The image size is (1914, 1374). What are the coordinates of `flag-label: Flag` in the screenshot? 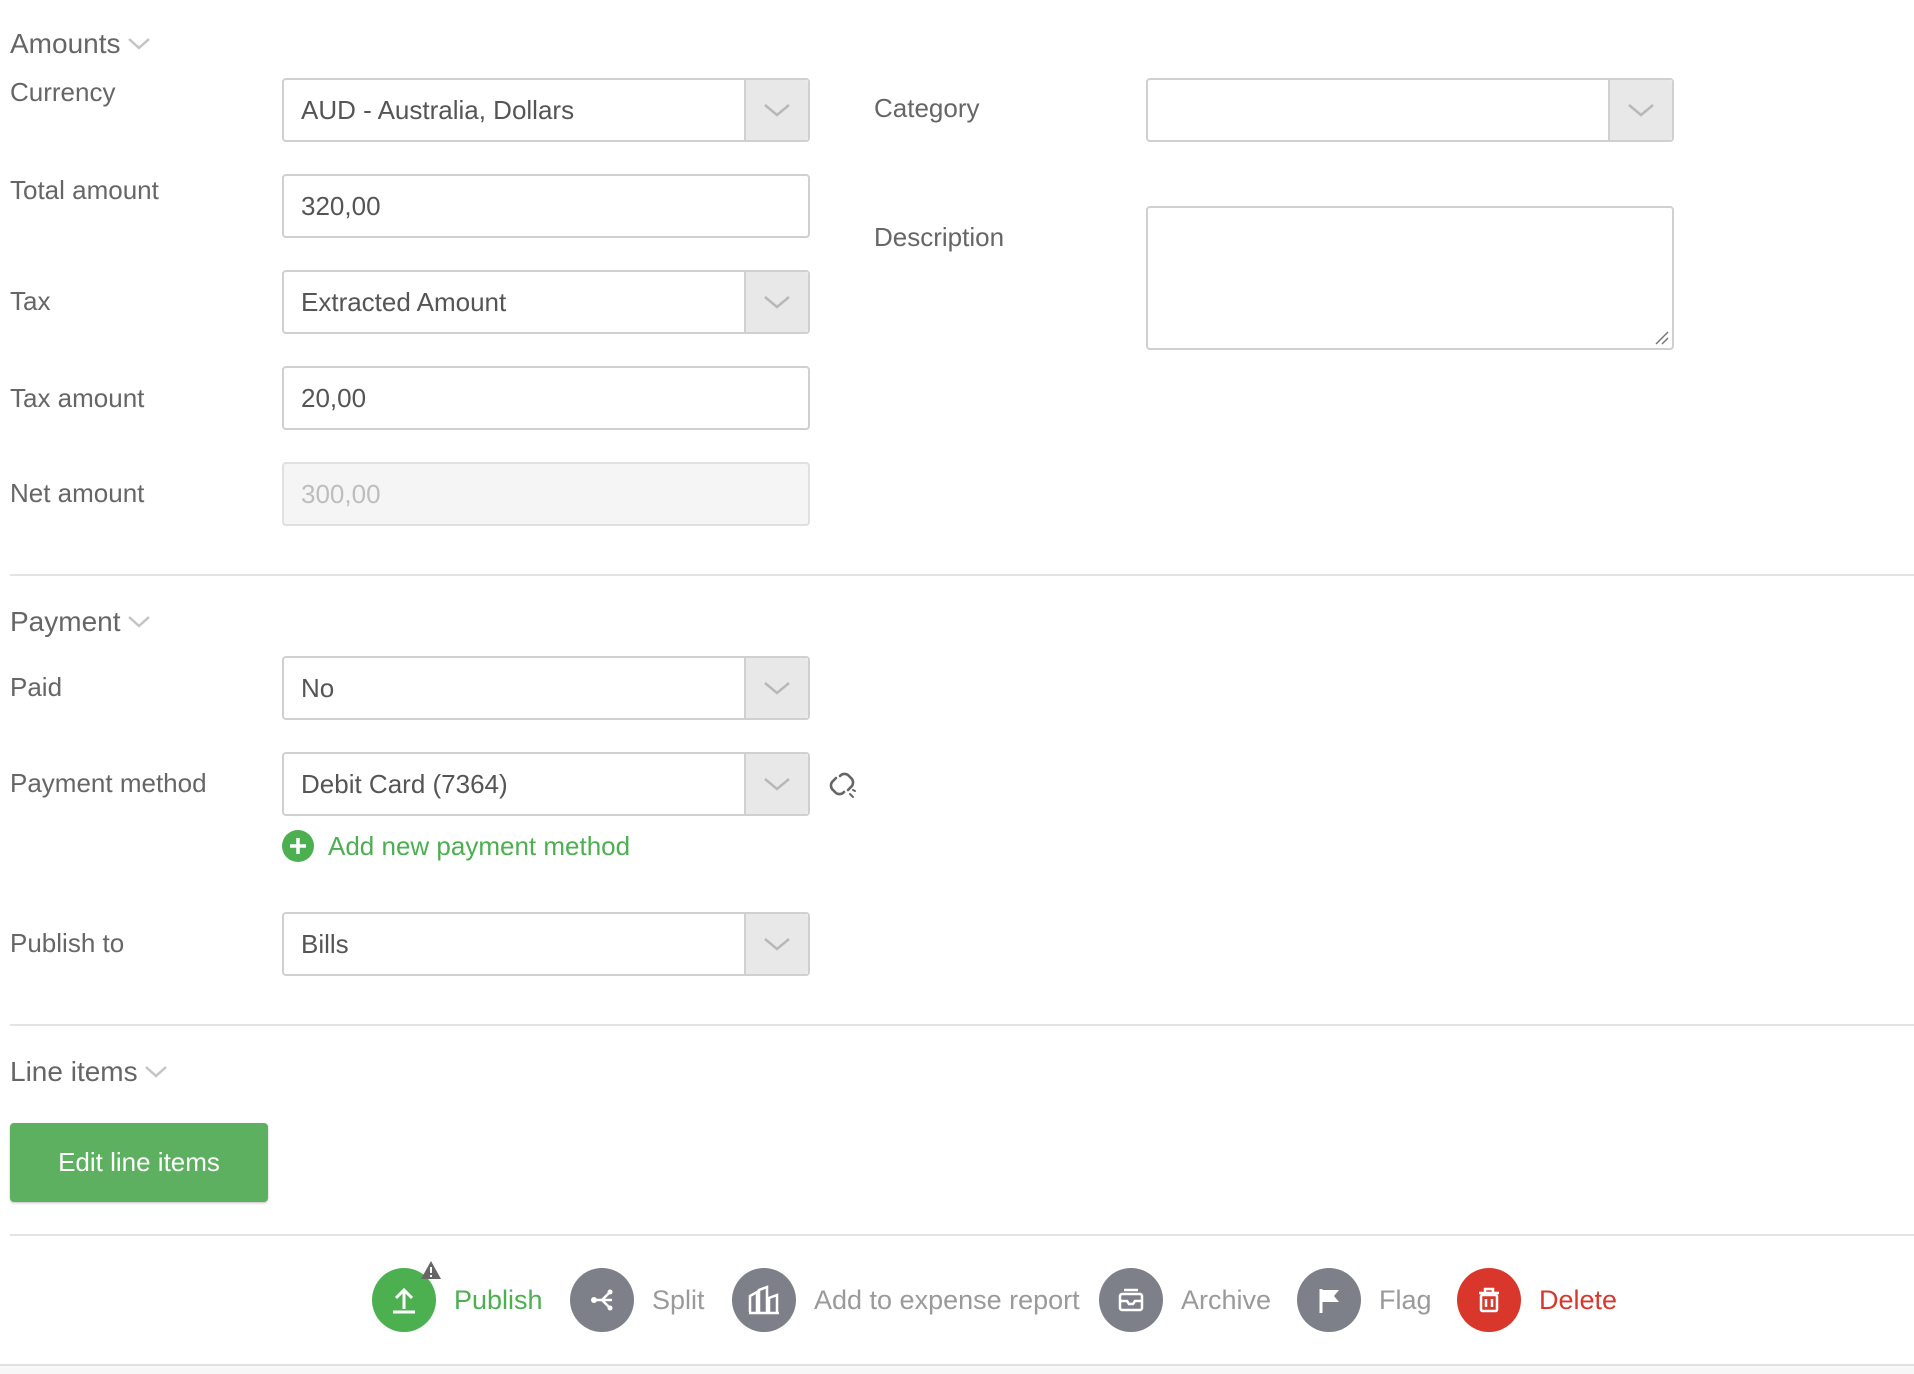 It's located at (1405, 1299).